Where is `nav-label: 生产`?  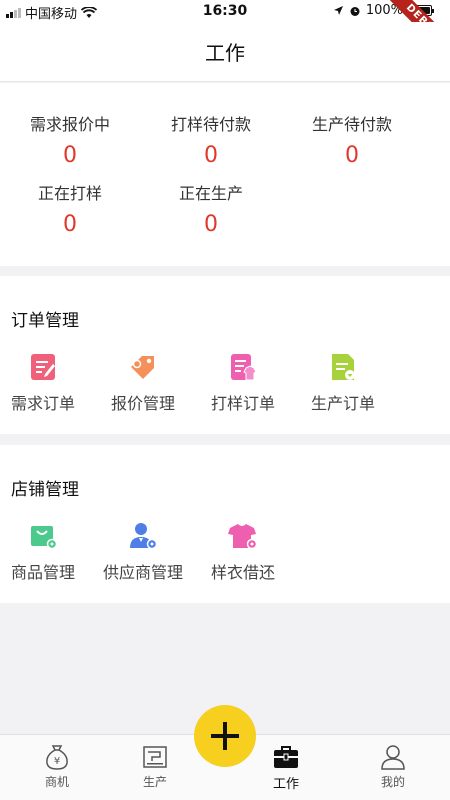 nav-label: 生产 is located at coordinates (154, 782).